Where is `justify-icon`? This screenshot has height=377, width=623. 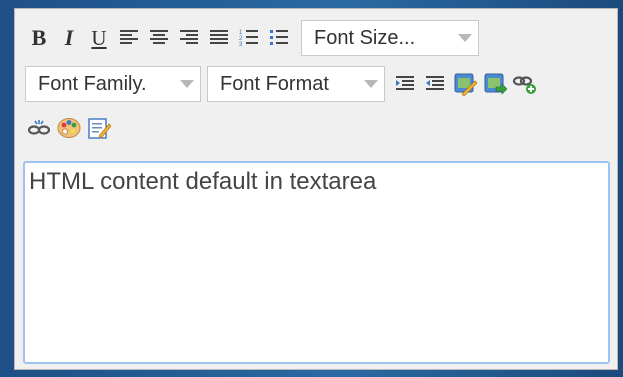 justify-icon is located at coordinates (219, 37).